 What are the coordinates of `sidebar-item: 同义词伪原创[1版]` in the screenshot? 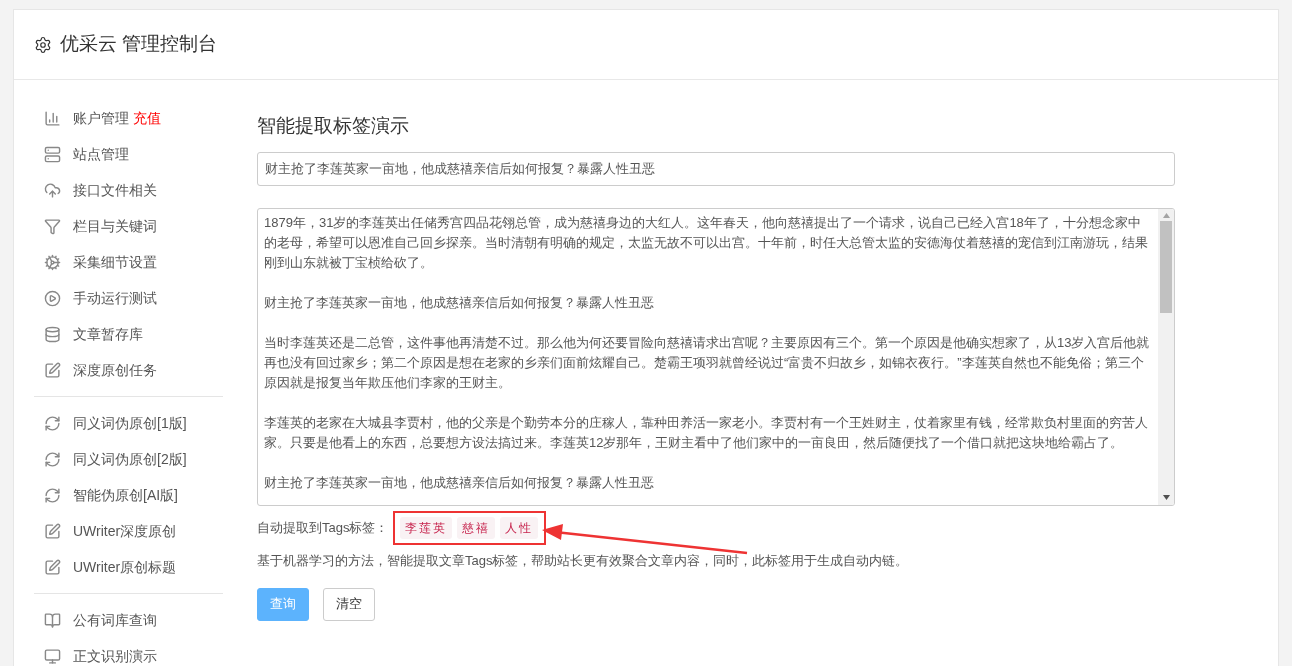 It's located at (130, 423).